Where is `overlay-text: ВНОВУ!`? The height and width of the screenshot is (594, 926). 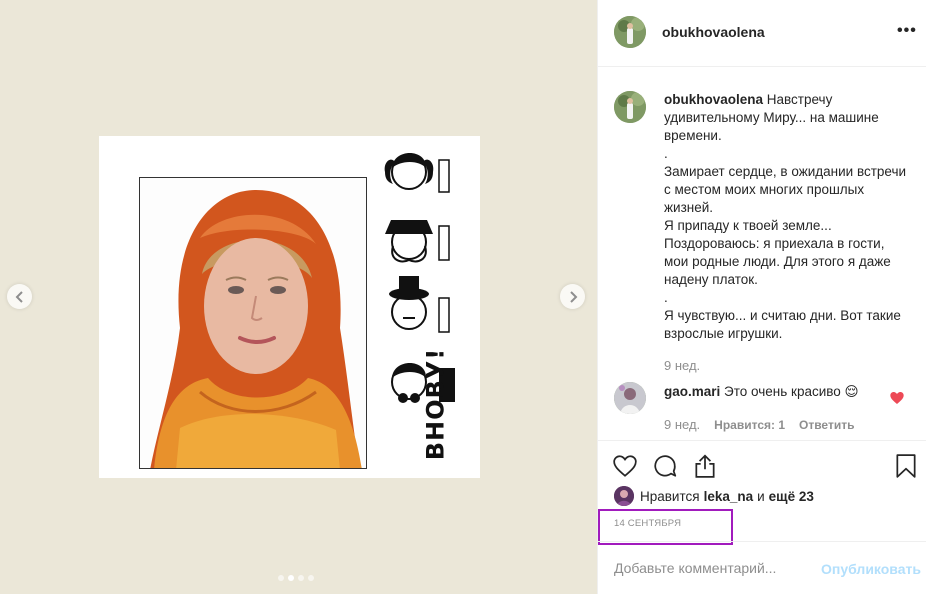 overlay-text: ВНОВУ! is located at coordinates (435, 404).